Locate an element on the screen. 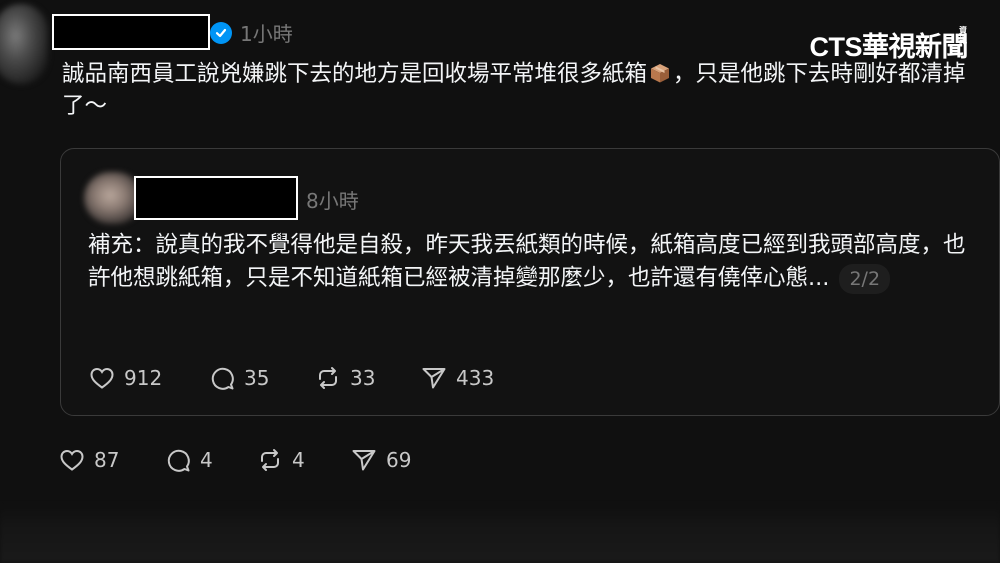 The width and height of the screenshot is (1000, 563). share-count: 69 is located at coordinates (399, 460).